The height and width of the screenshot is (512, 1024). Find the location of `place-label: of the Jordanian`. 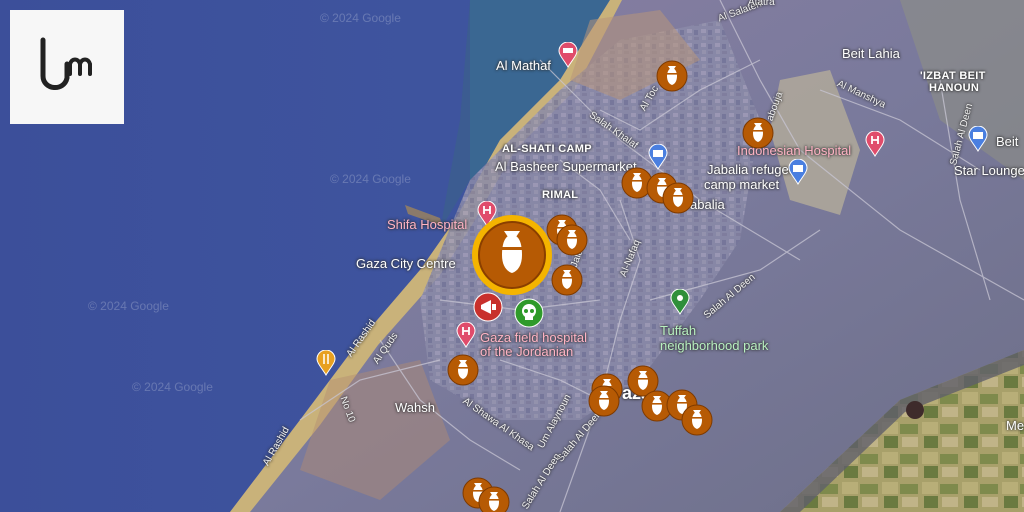

place-label: of the Jordanian is located at coordinates (527, 351).